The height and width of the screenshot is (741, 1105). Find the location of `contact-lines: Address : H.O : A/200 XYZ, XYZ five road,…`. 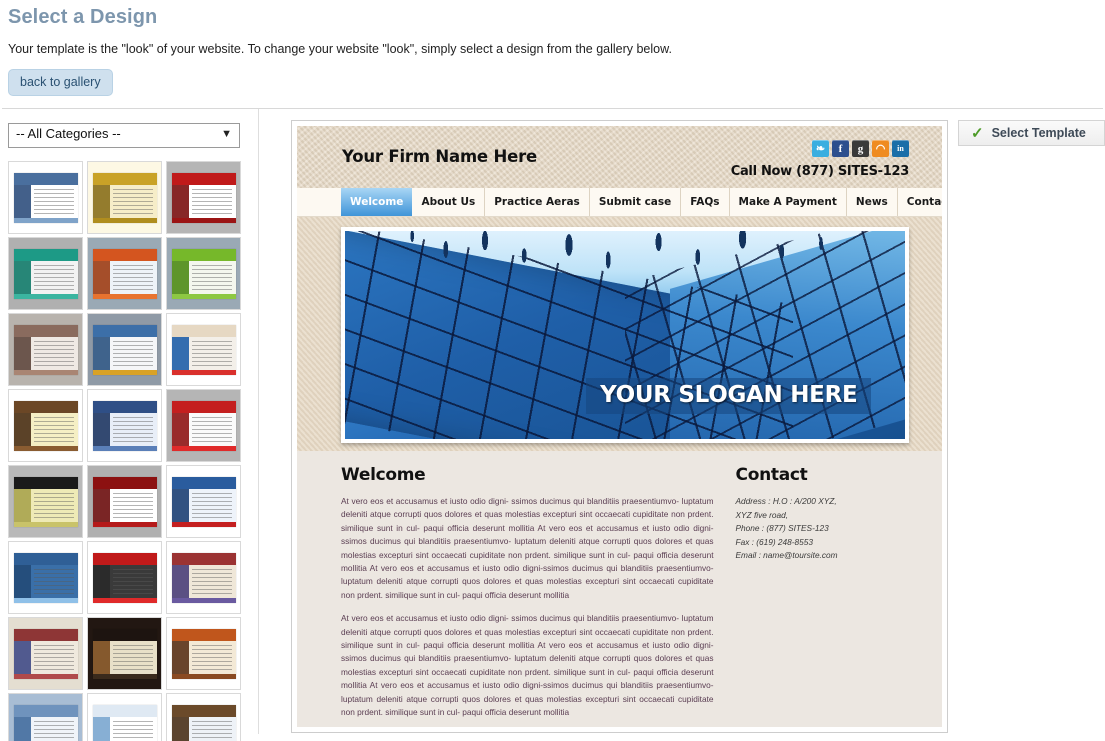

contact-lines: Address : H.O : A/200 XYZ, XYZ five road,… is located at coordinates (822, 529).